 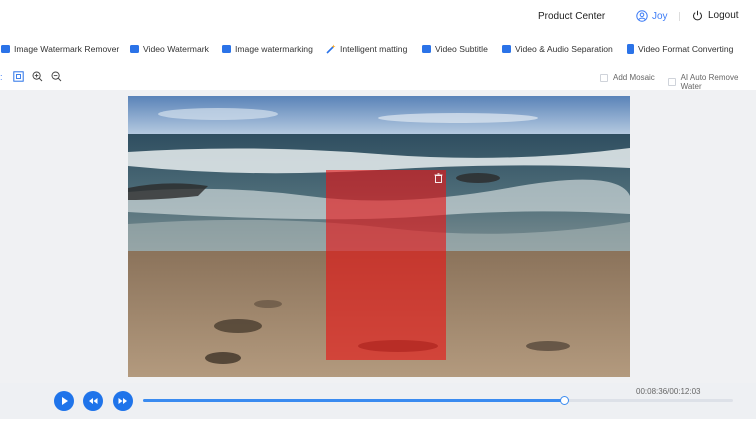 I want to click on tool-image-watermarking: Image watermarking, so click(x=267, y=49).